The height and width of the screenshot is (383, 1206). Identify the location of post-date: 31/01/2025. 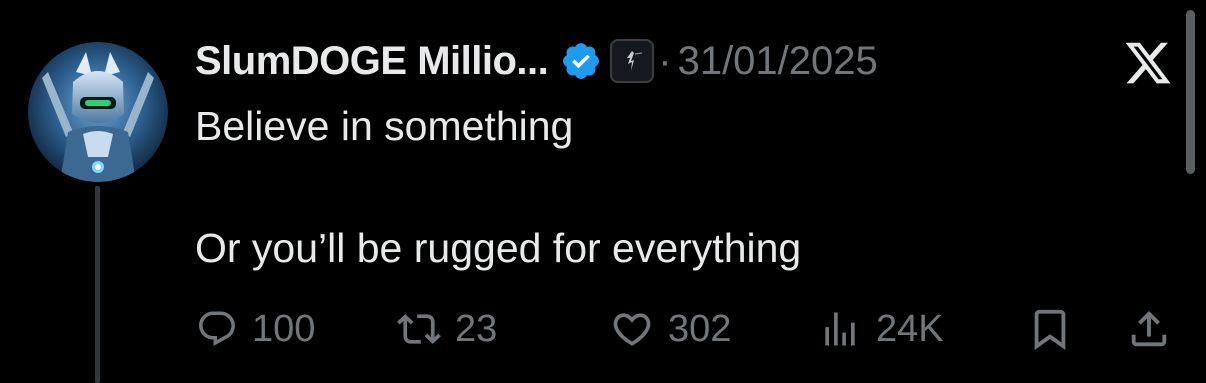
(778, 61).